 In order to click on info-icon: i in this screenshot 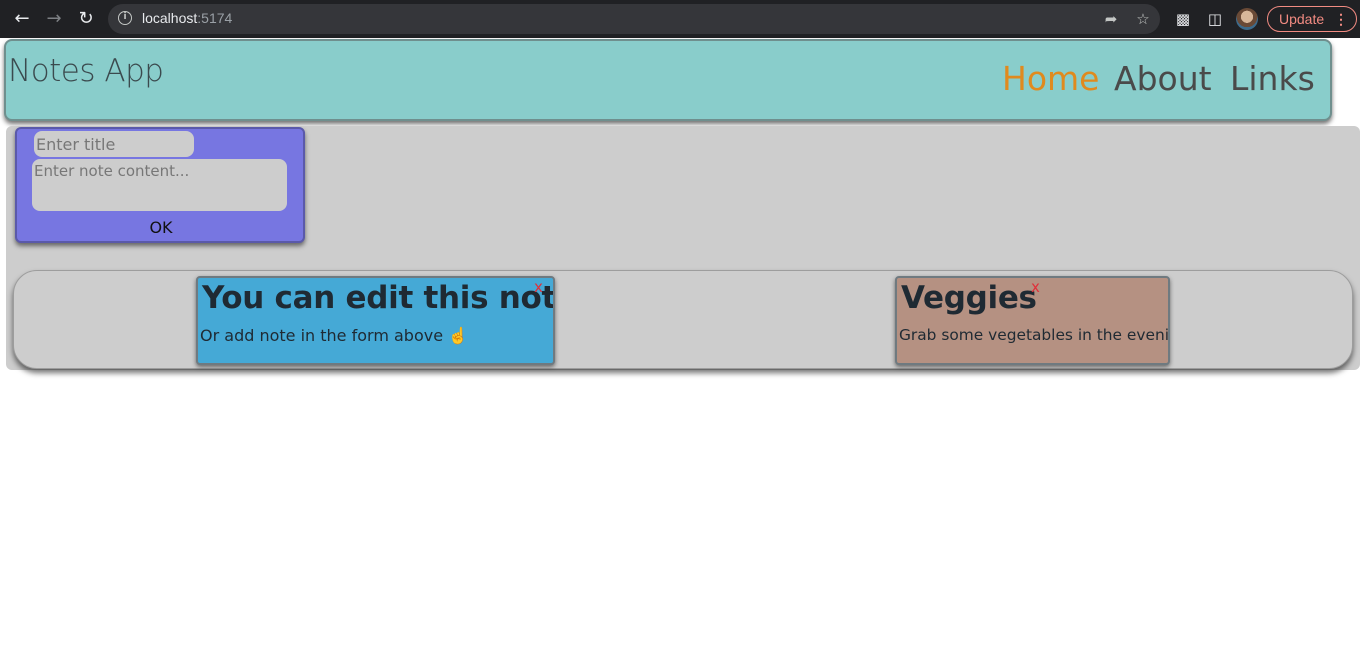, I will do `click(125, 18)`.